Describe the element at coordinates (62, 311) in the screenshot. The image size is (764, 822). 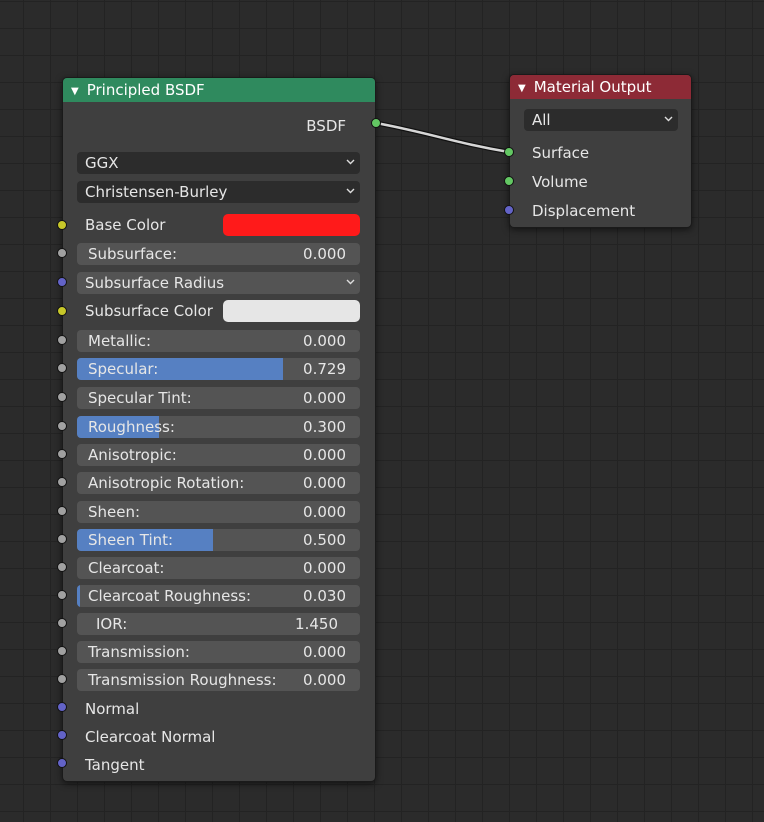
I see `subsurface-color-socket` at that location.